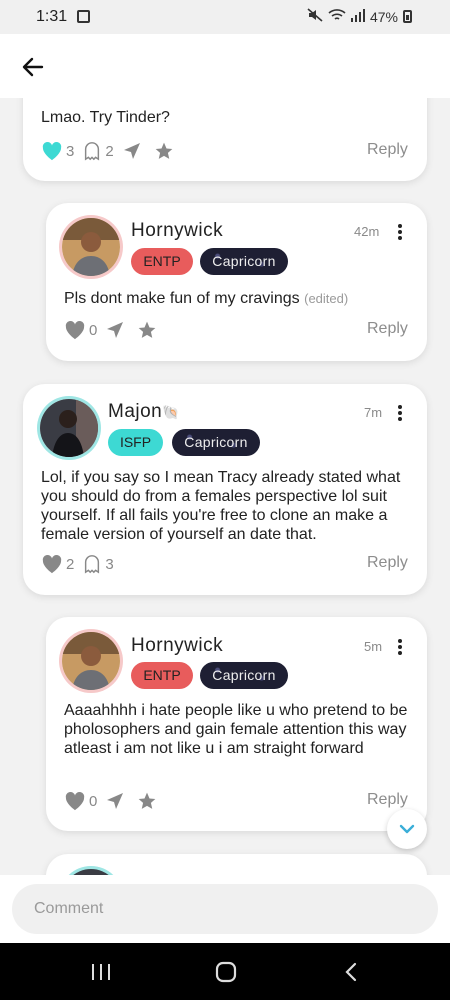 This screenshot has width=450, height=1000. Describe the element at coordinates (171, 412) in the screenshot. I see `shell-emoji: 🐚` at that location.